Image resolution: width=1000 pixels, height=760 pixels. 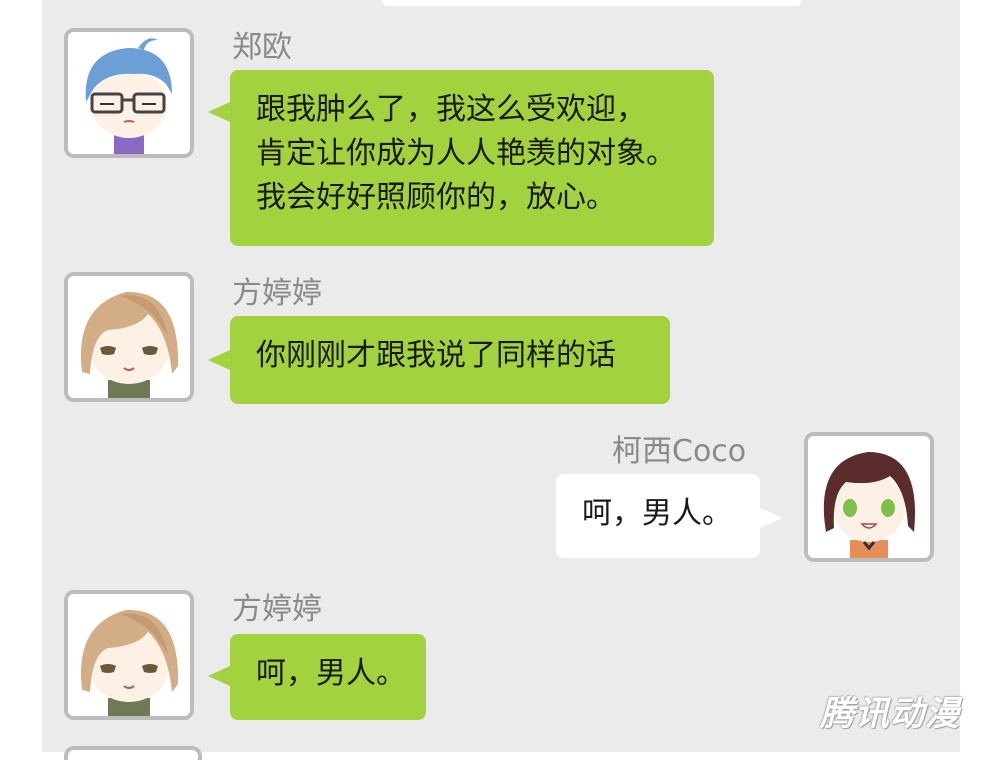 I want to click on blue-hair-glasses-avatar-icon, so click(x=129, y=93).